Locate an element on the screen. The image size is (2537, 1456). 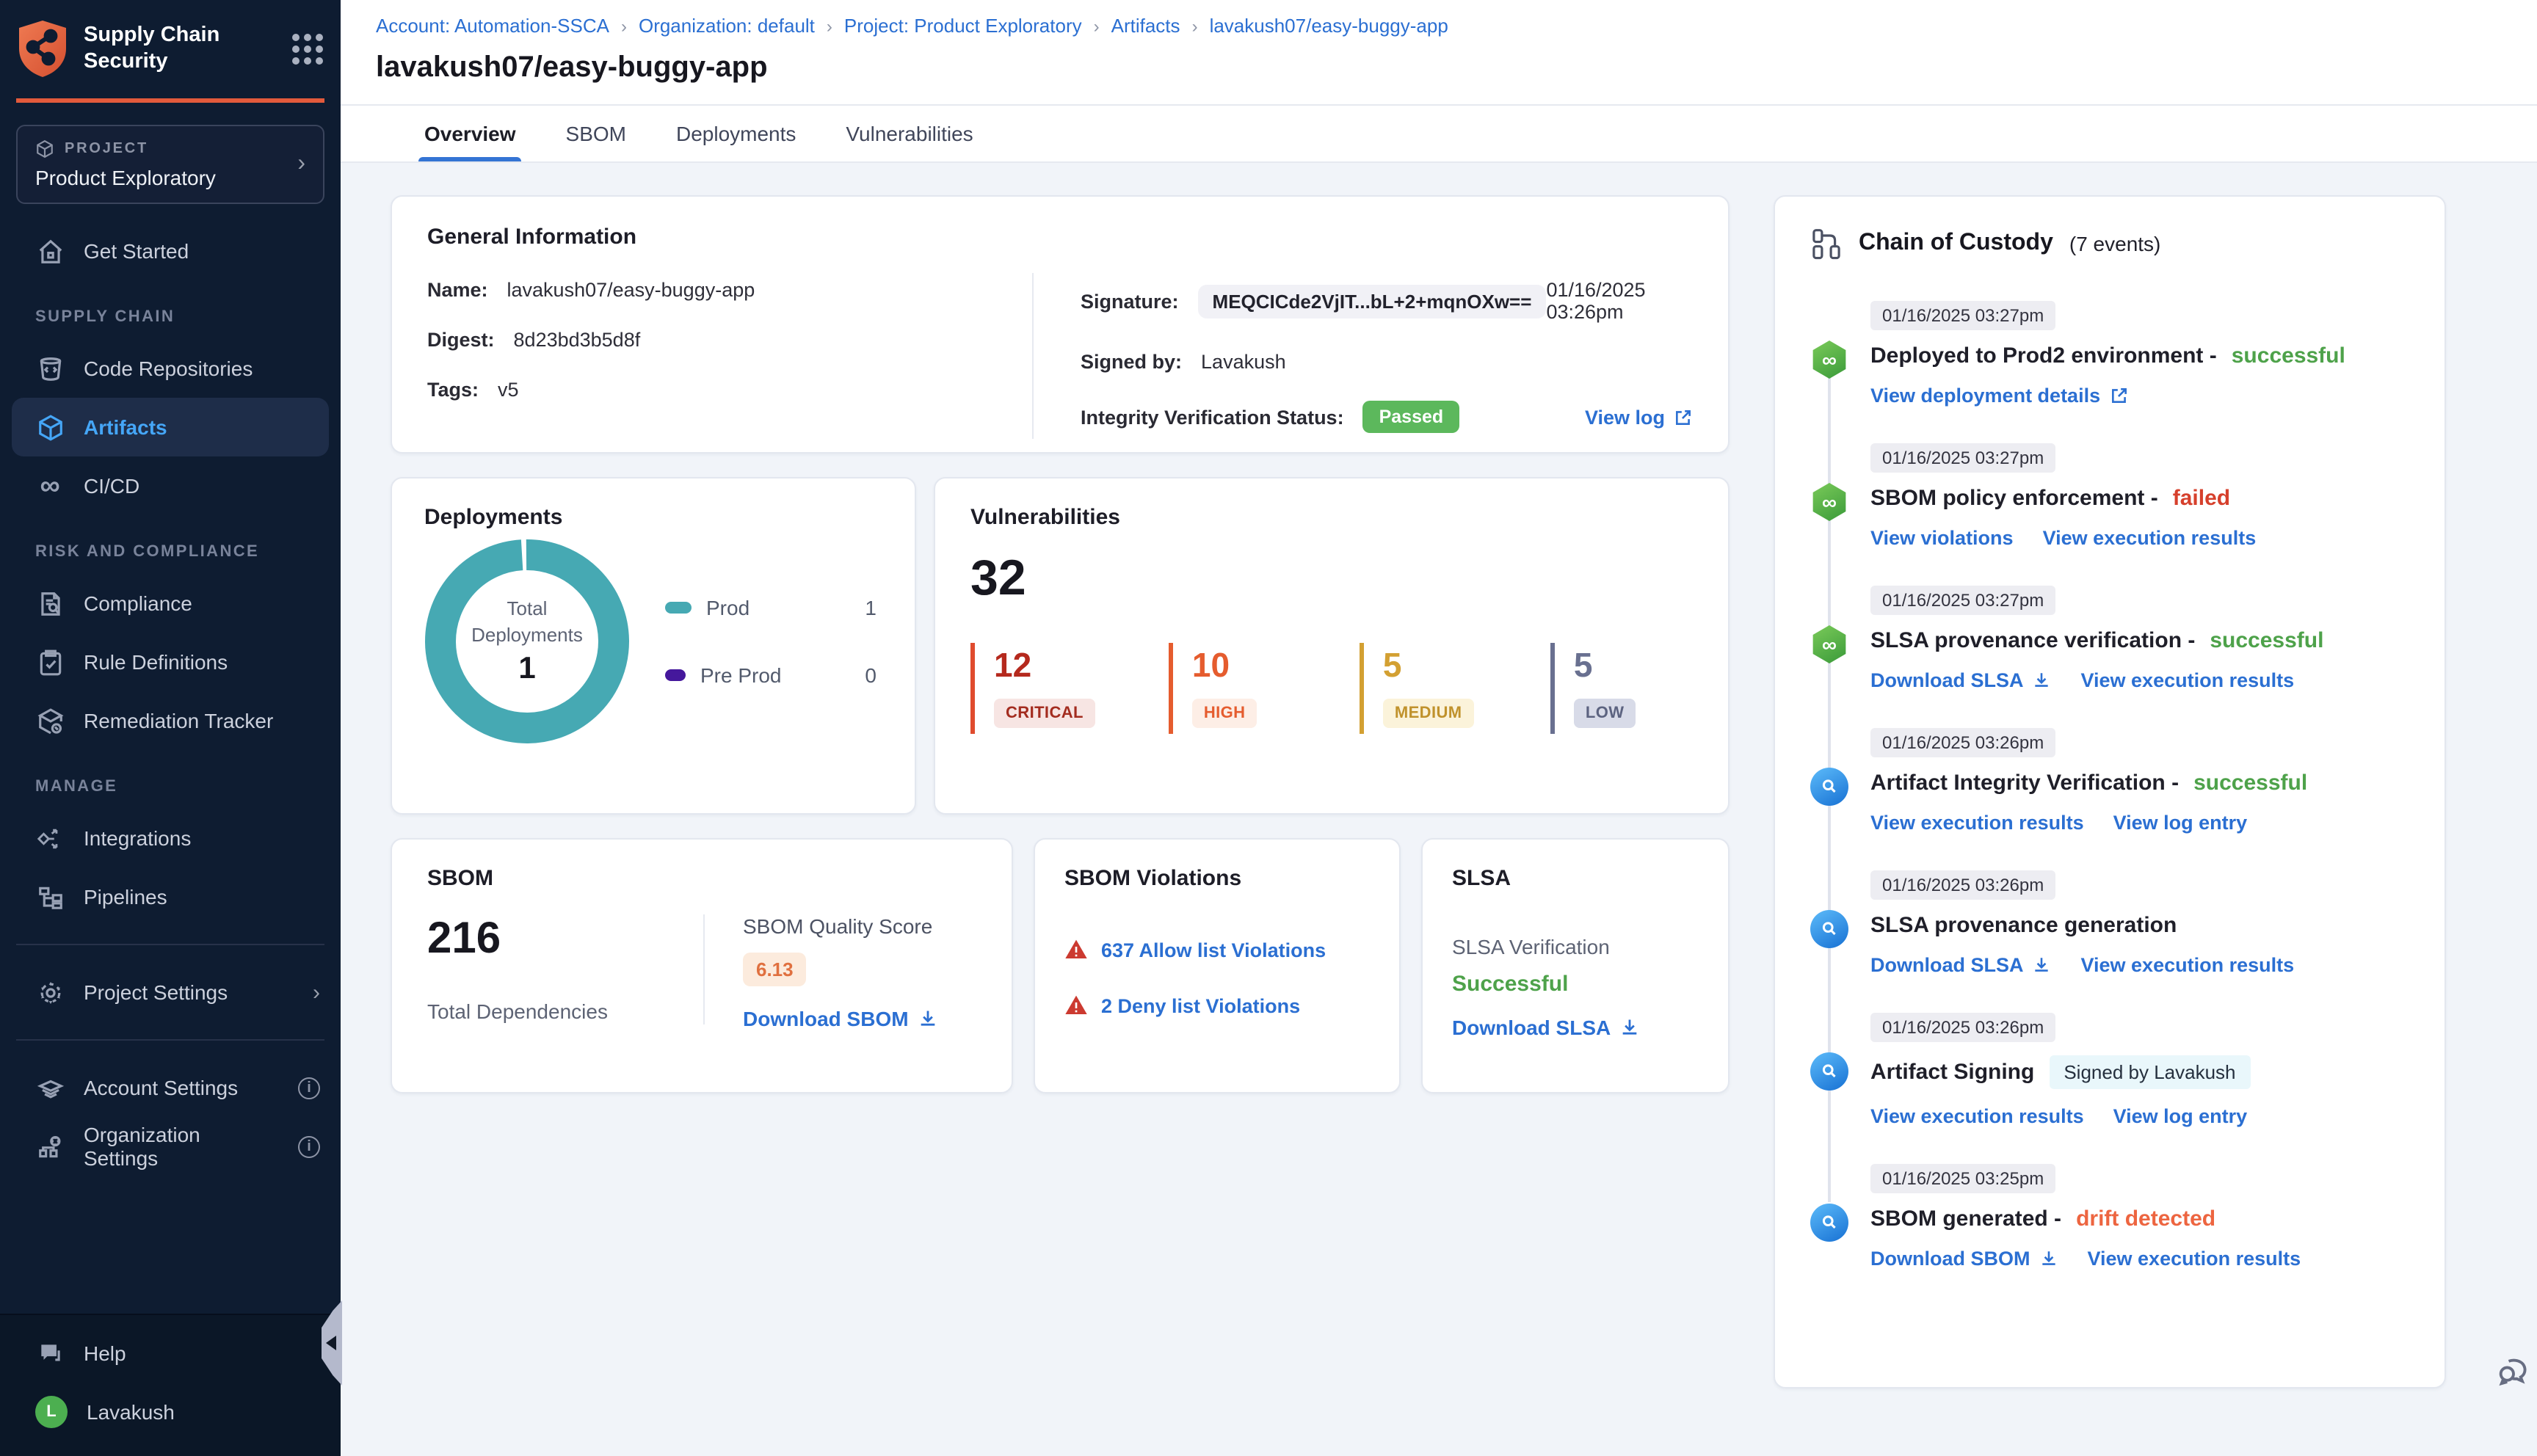
user-menu: L Lavakush is located at coordinates (170, 1412).